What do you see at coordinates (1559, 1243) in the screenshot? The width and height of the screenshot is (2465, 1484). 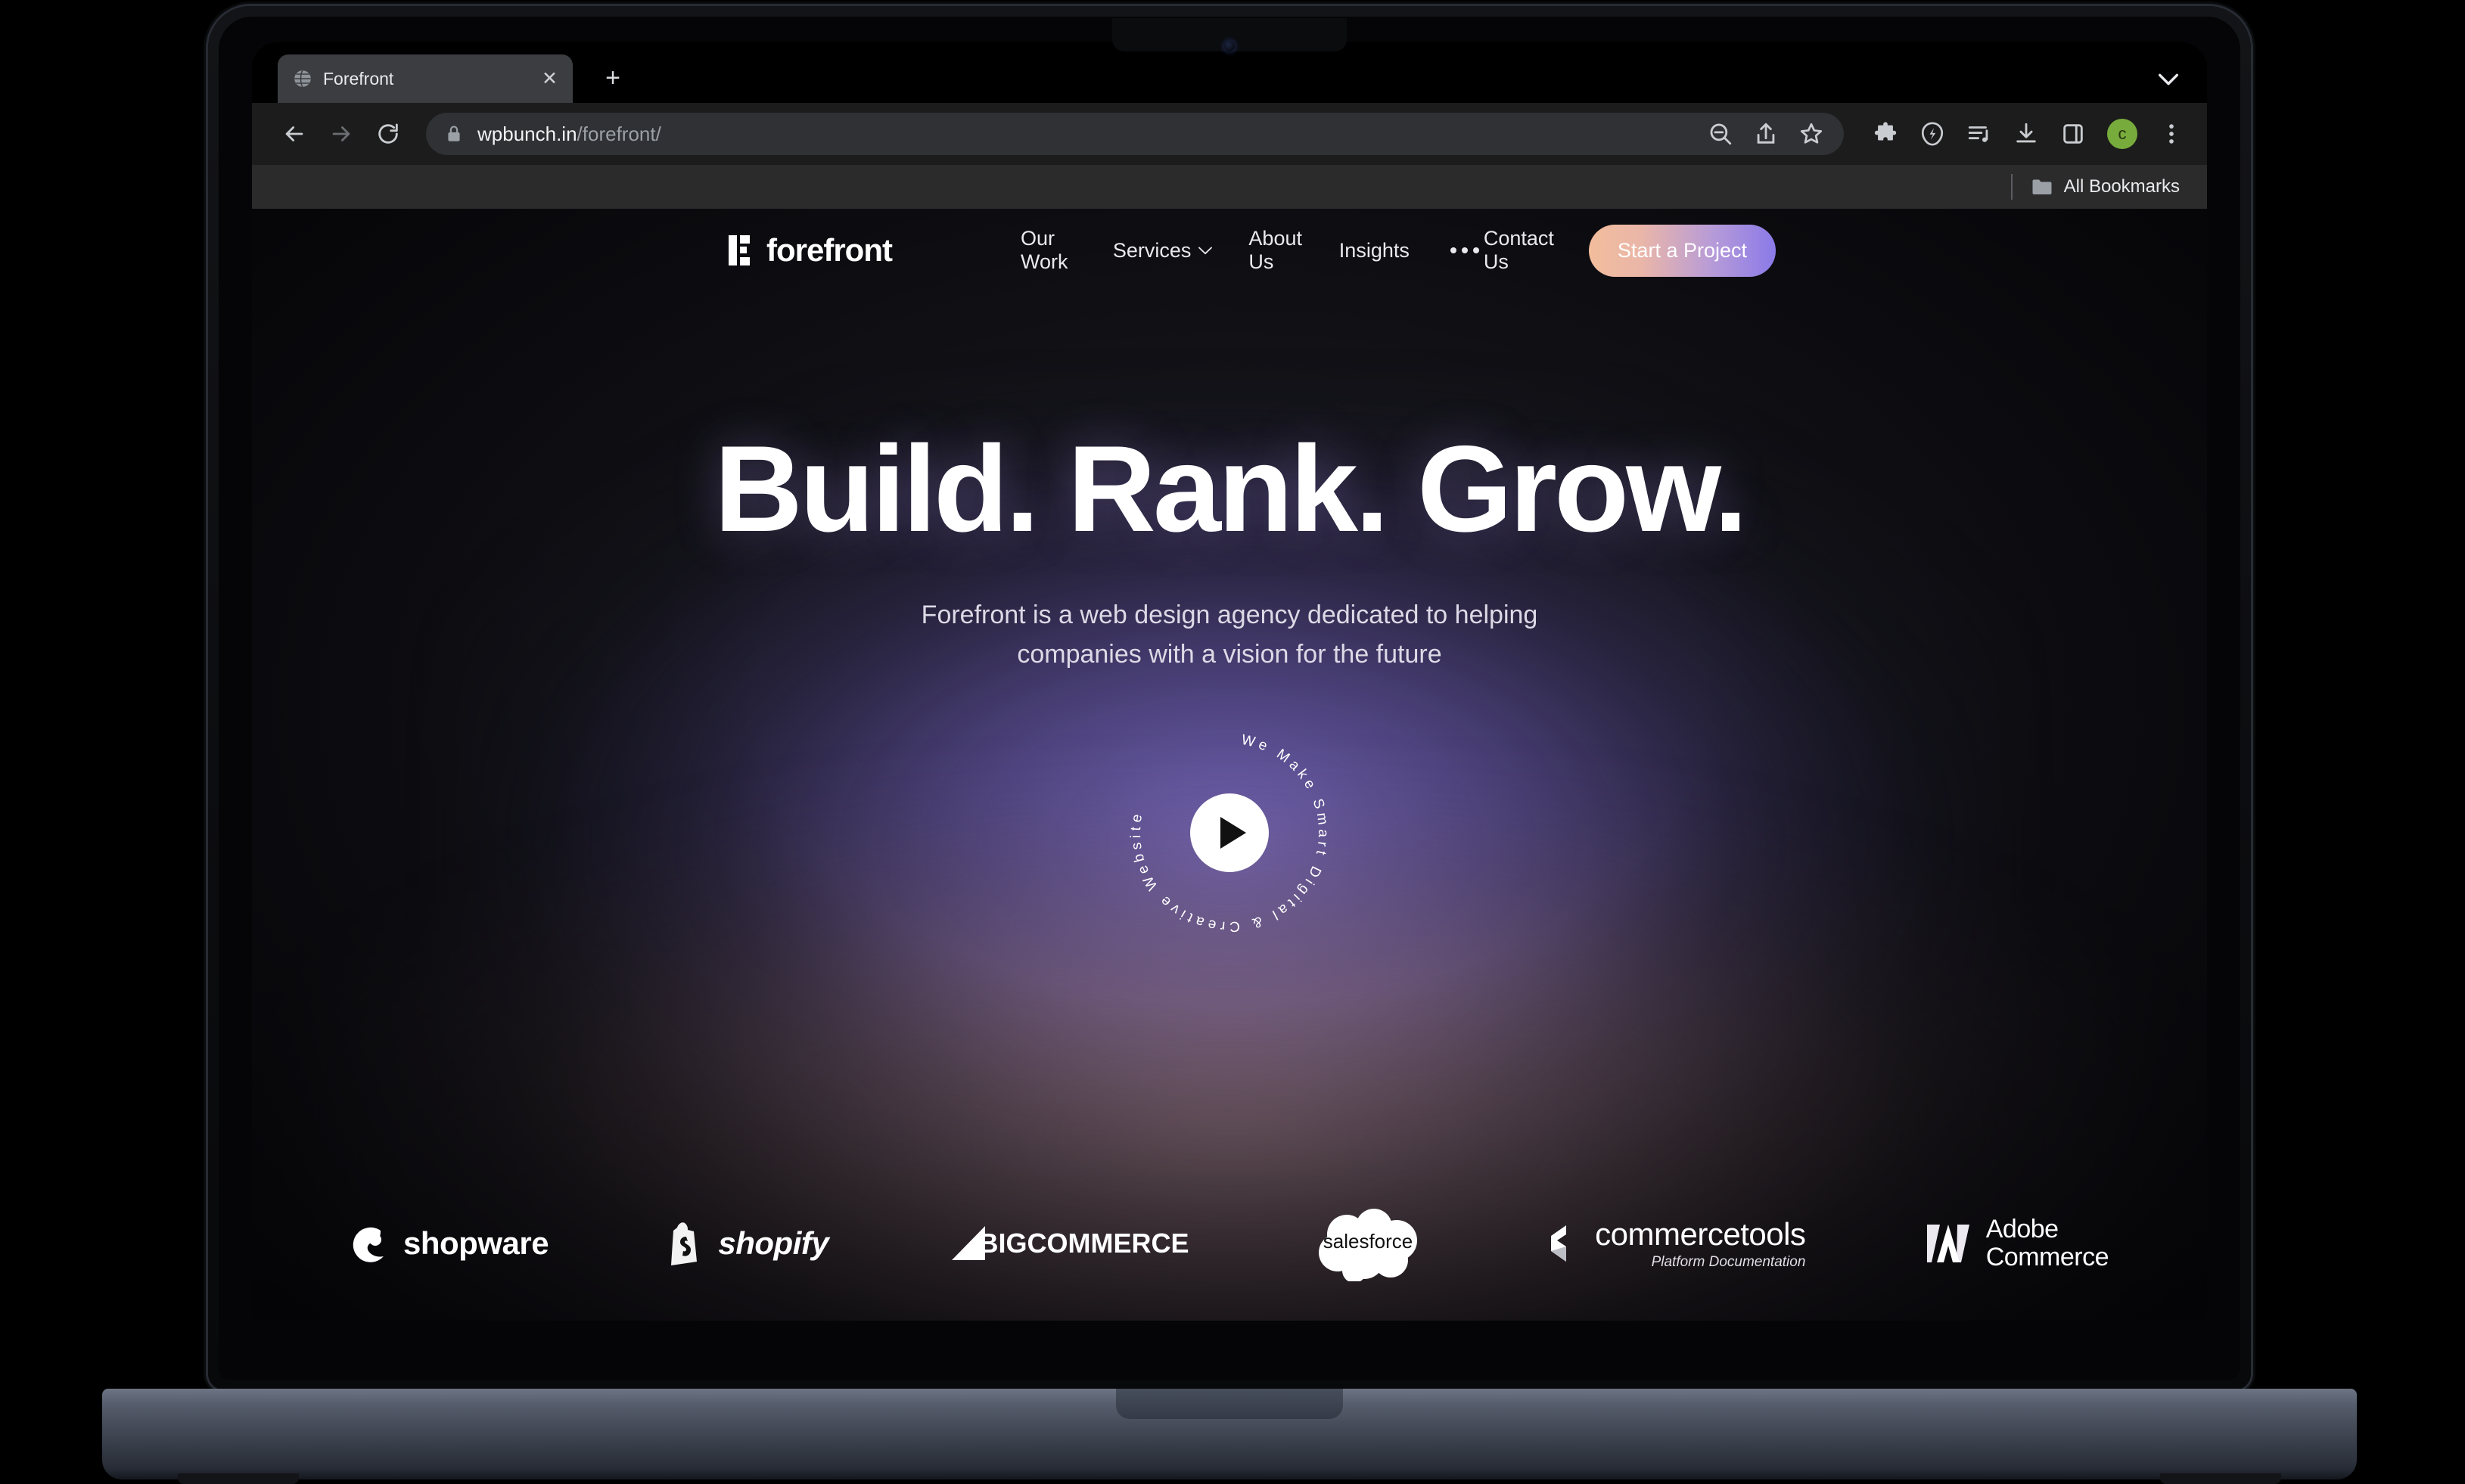 I see `commercetools-icon` at bounding box center [1559, 1243].